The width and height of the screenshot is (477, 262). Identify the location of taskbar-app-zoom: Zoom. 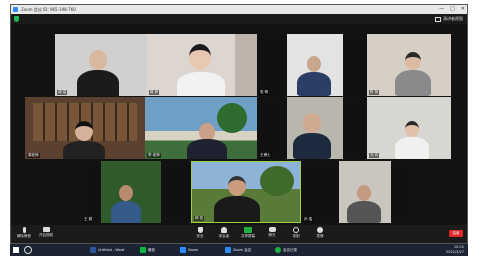
(189, 250).